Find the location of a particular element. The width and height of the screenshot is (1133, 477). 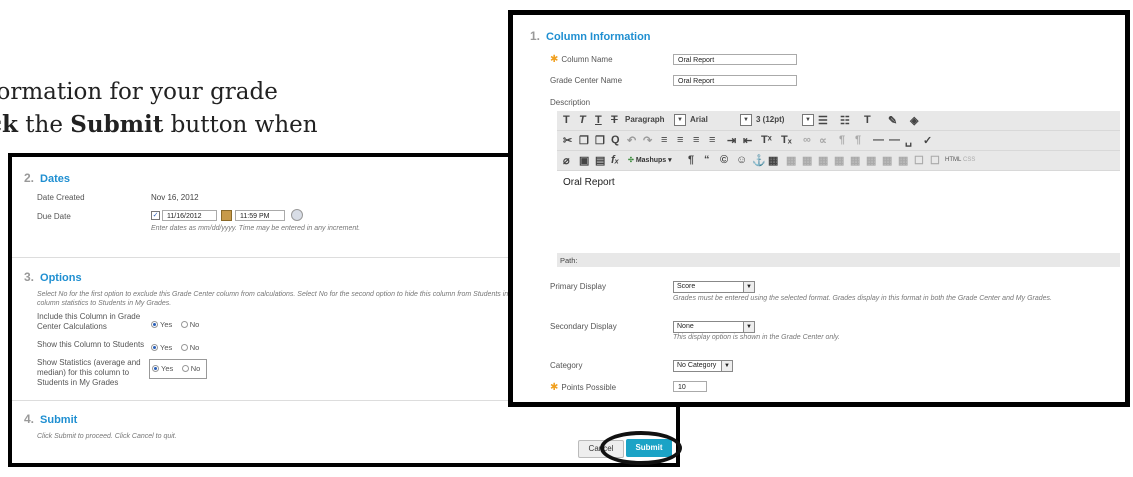

description-label: Description is located at coordinates (570, 102).